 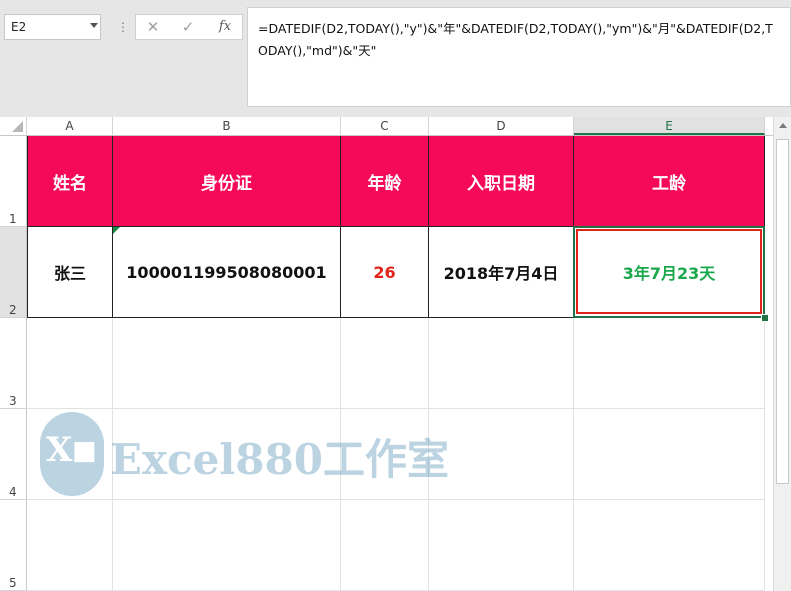 I want to click on error-indicator-icon, so click(x=116, y=230).